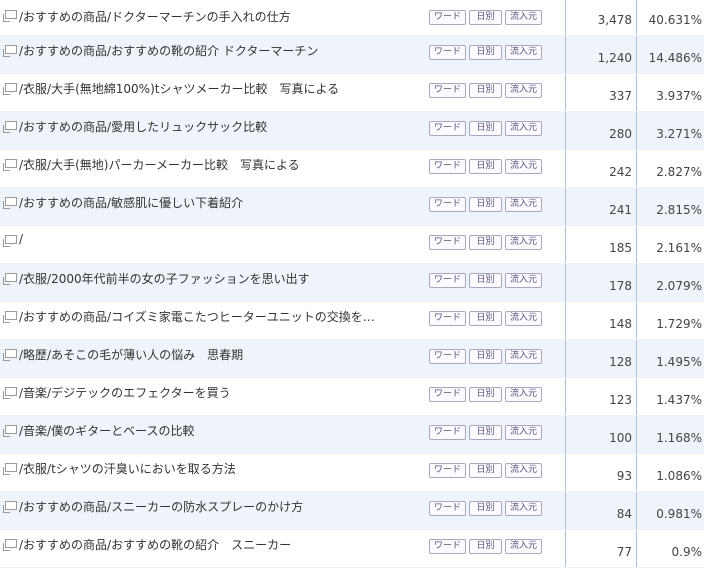 Image resolution: width=704 pixels, height=568 pixels. I want to click on page-title-cell: /衣服/tシャツの汗臭いにおいを取る方法, so click(214, 472).